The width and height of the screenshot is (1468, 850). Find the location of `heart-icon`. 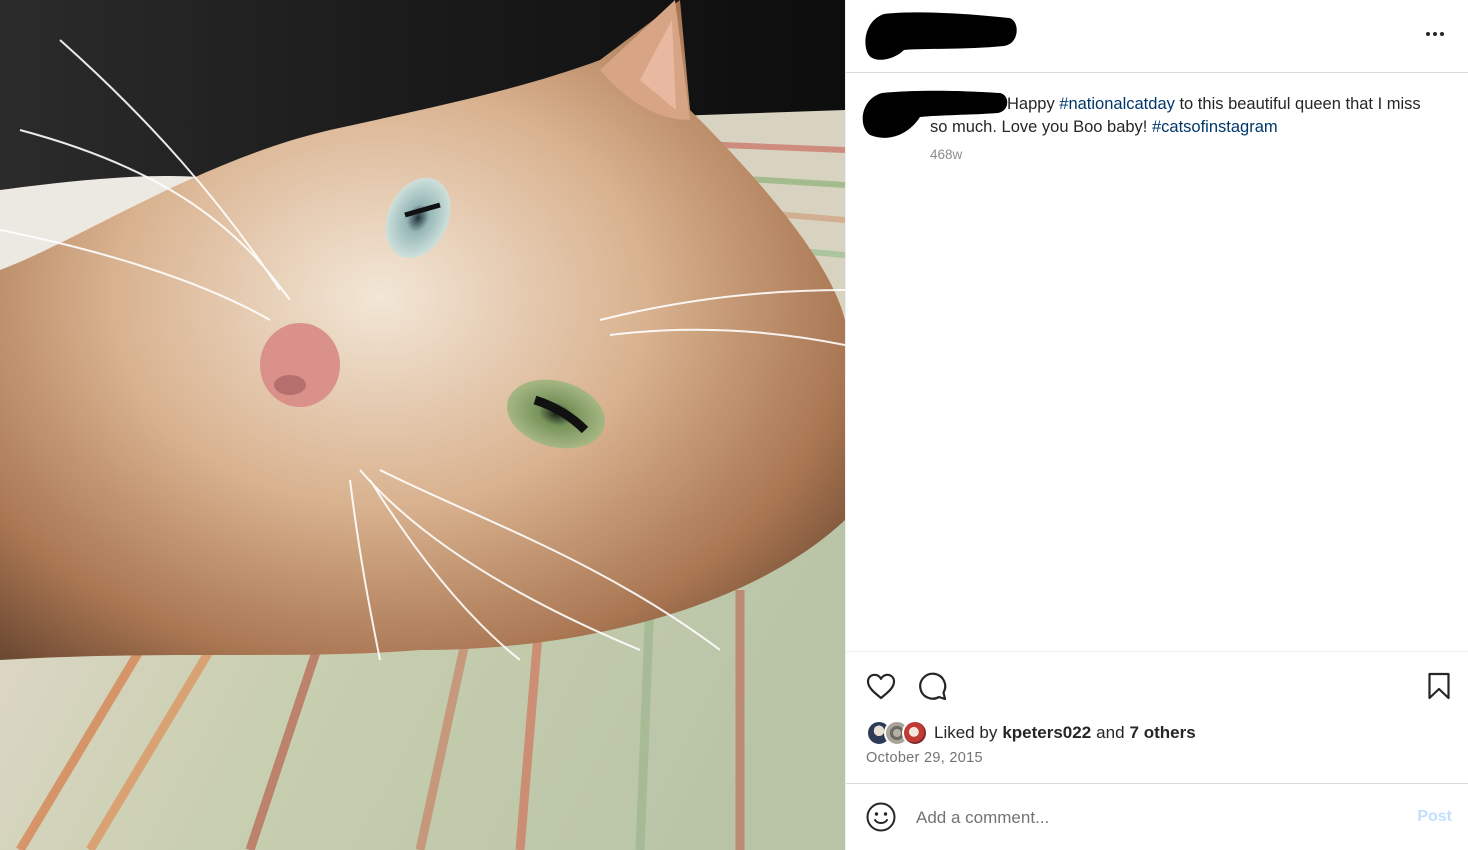

heart-icon is located at coordinates (881, 686).